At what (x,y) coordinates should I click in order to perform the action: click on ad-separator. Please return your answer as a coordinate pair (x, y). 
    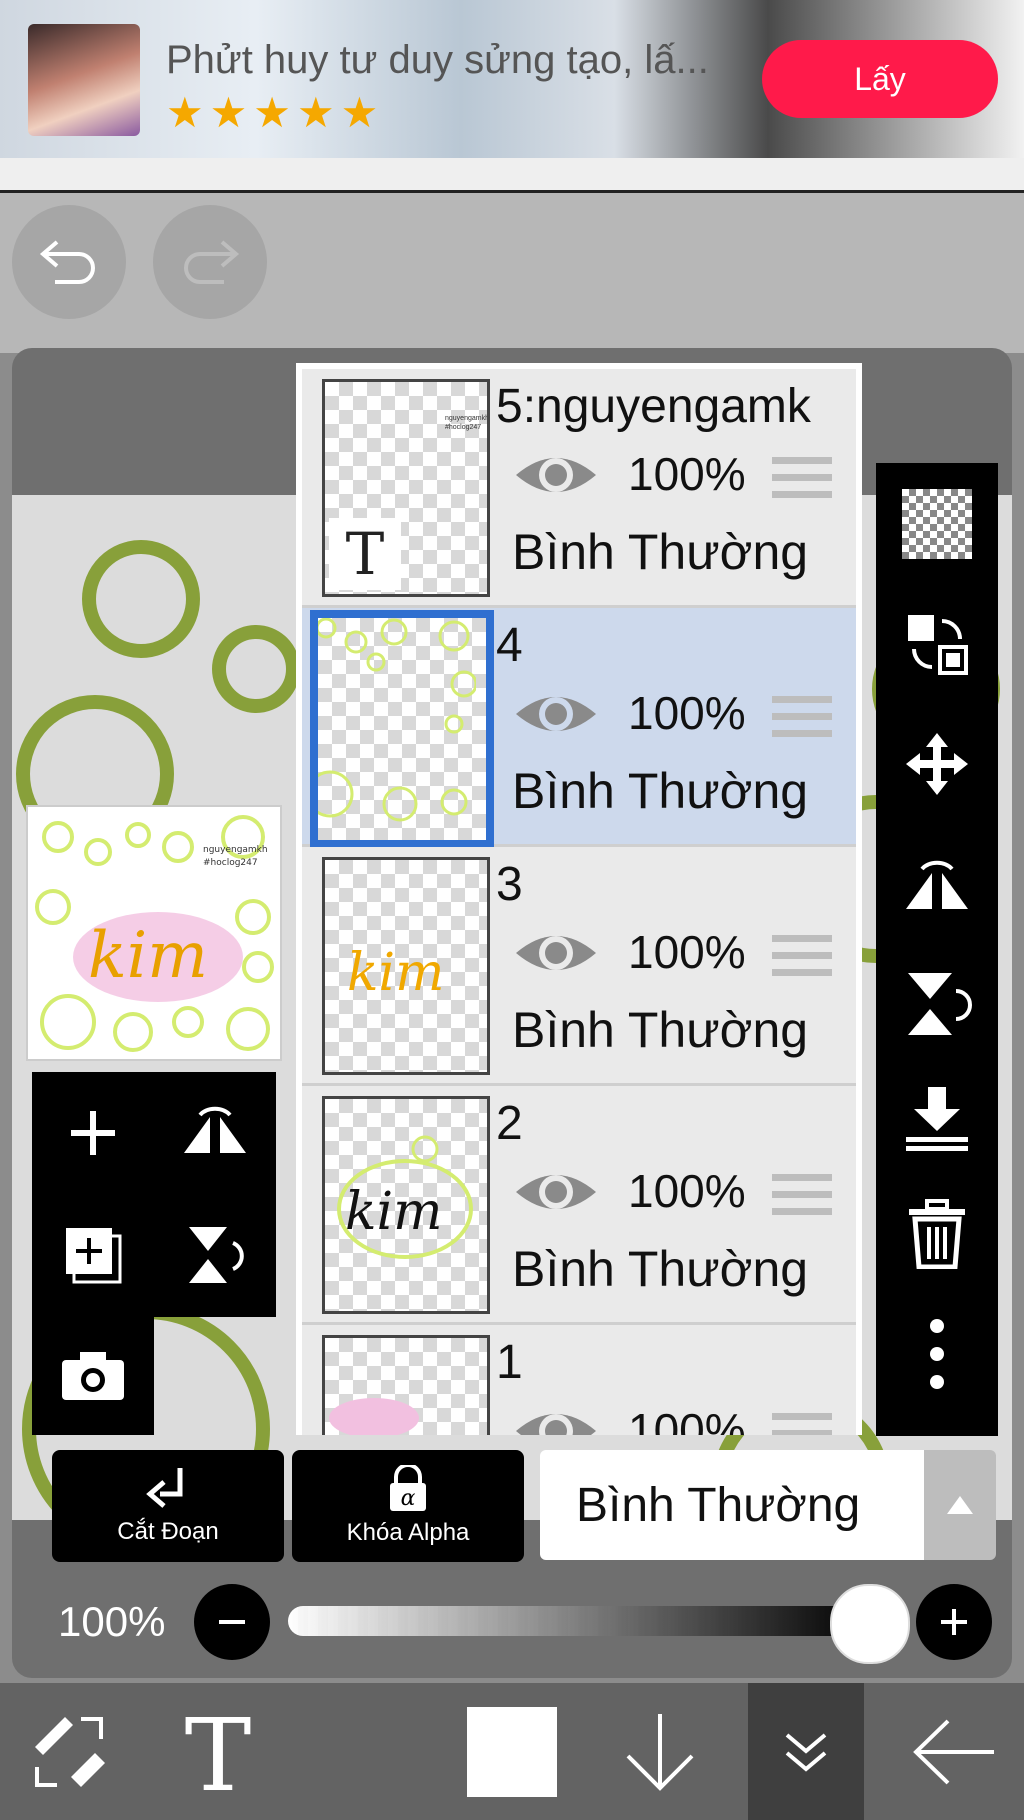
    Looking at the image, I should click on (512, 175).